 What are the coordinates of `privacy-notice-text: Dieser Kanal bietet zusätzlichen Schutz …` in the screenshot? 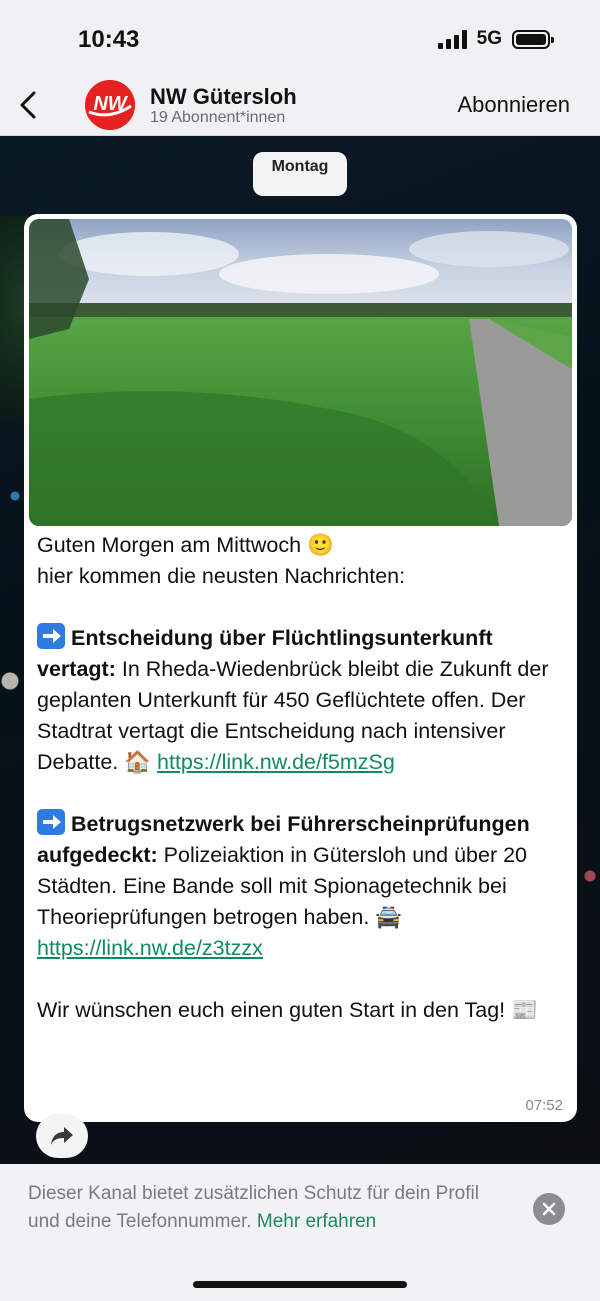 It's located at (253, 1207).